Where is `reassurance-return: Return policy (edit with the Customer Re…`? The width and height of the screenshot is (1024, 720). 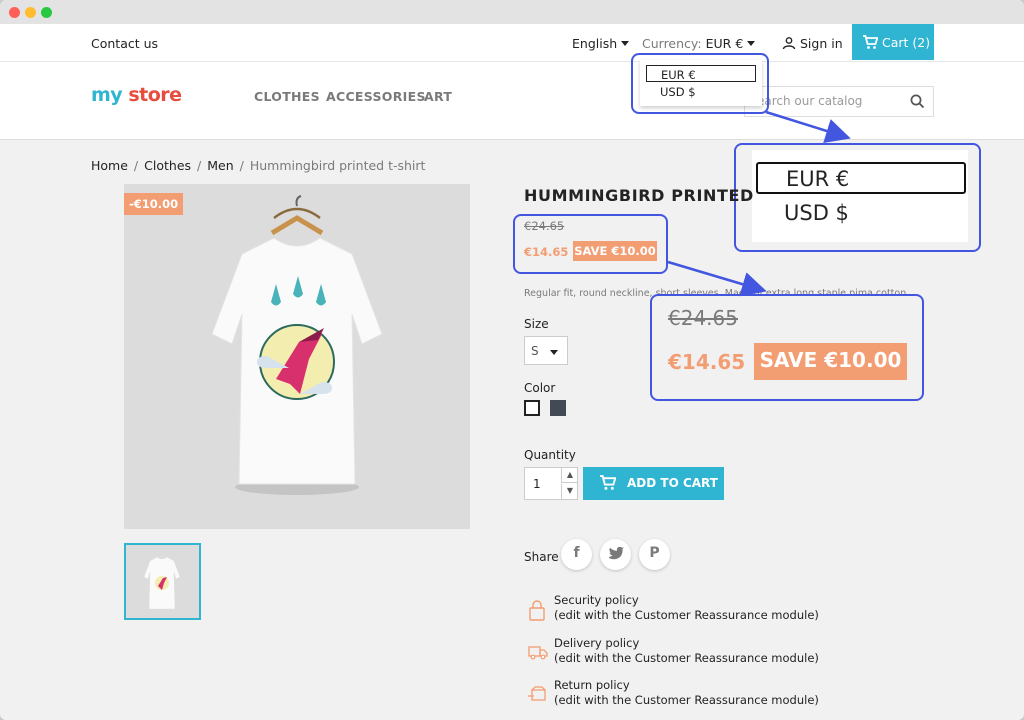
reassurance-return: Return policy (edit with the Customer Re… is located at coordinates (674, 698).